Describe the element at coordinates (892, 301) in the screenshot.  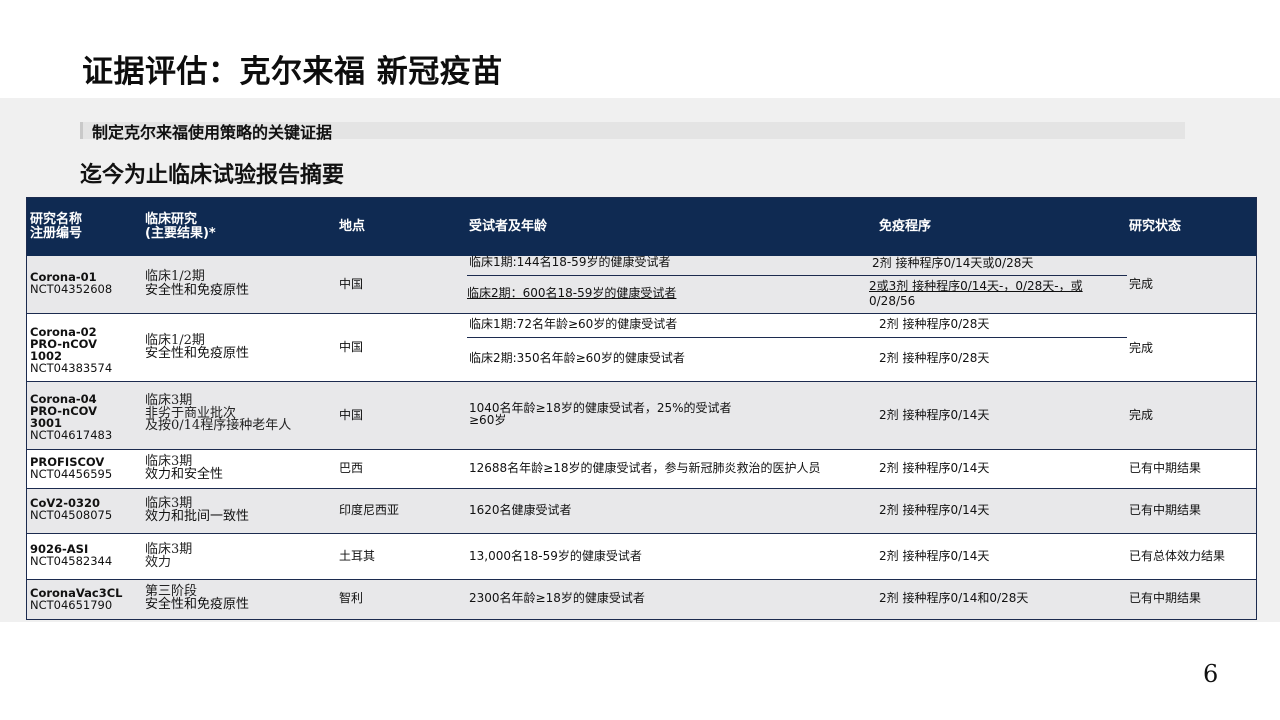
I see `schedule-phase2-cont: 0/28/56` at that location.